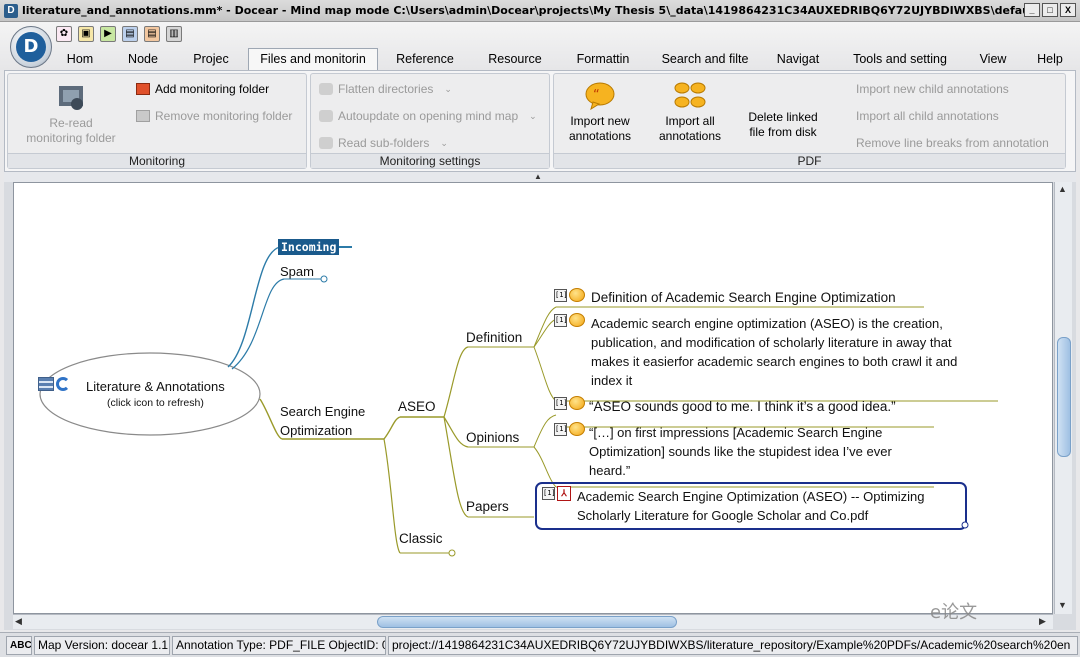 This screenshot has height=657, width=1080. What do you see at coordinates (417, 406) in the screenshot?
I see `aseo-node: ASEO` at bounding box center [417, 406].